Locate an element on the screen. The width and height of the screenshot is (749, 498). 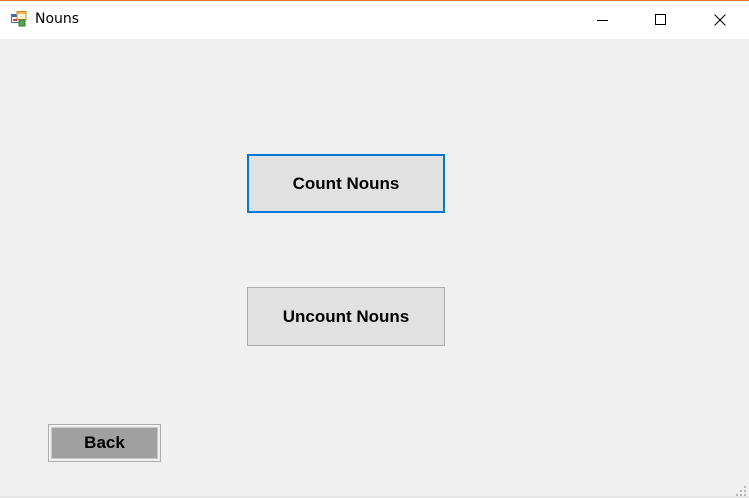
minimize-button is located at coordinates (603, 20).